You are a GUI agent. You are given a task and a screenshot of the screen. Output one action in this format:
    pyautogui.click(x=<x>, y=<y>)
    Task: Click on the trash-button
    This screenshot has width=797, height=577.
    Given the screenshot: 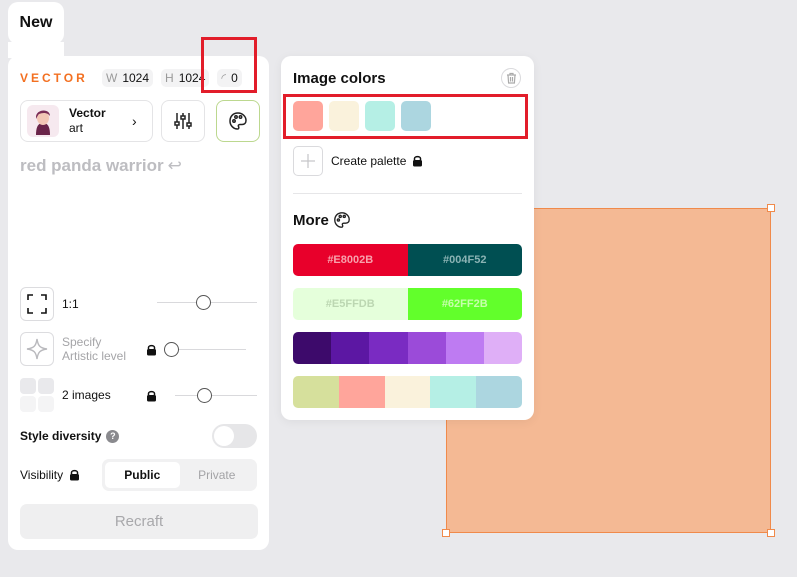 What is the action you would take?
    pyautogui.click(x=511, y=78)
    